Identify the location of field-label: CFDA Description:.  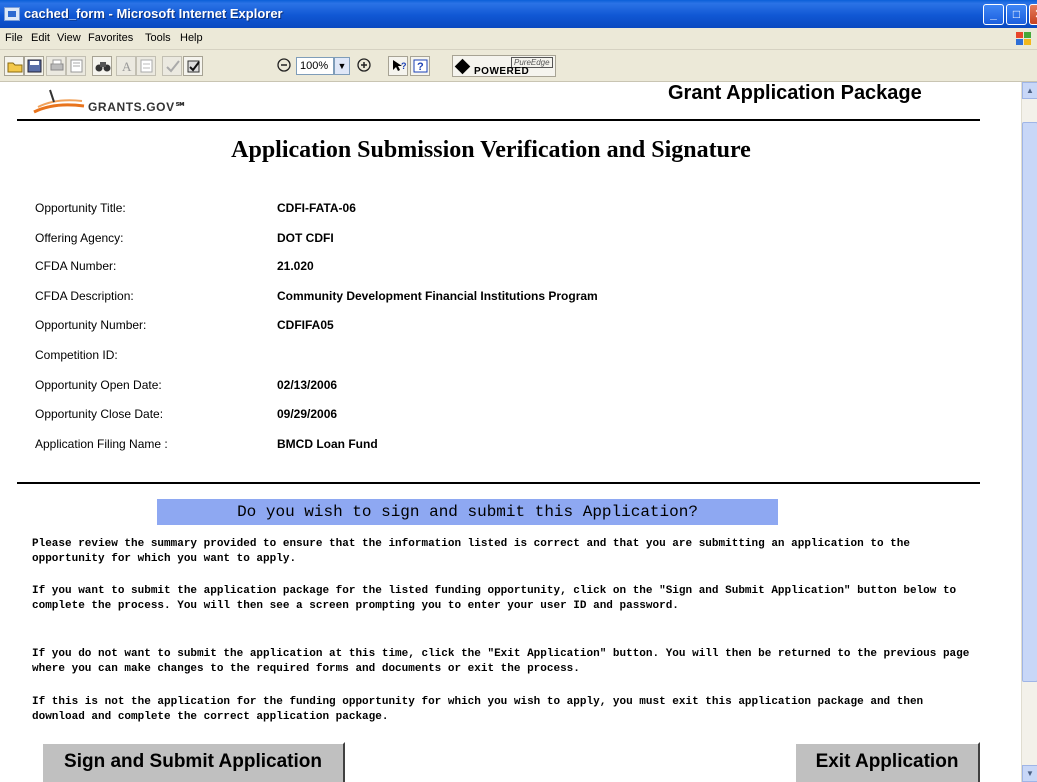
(84, 296).